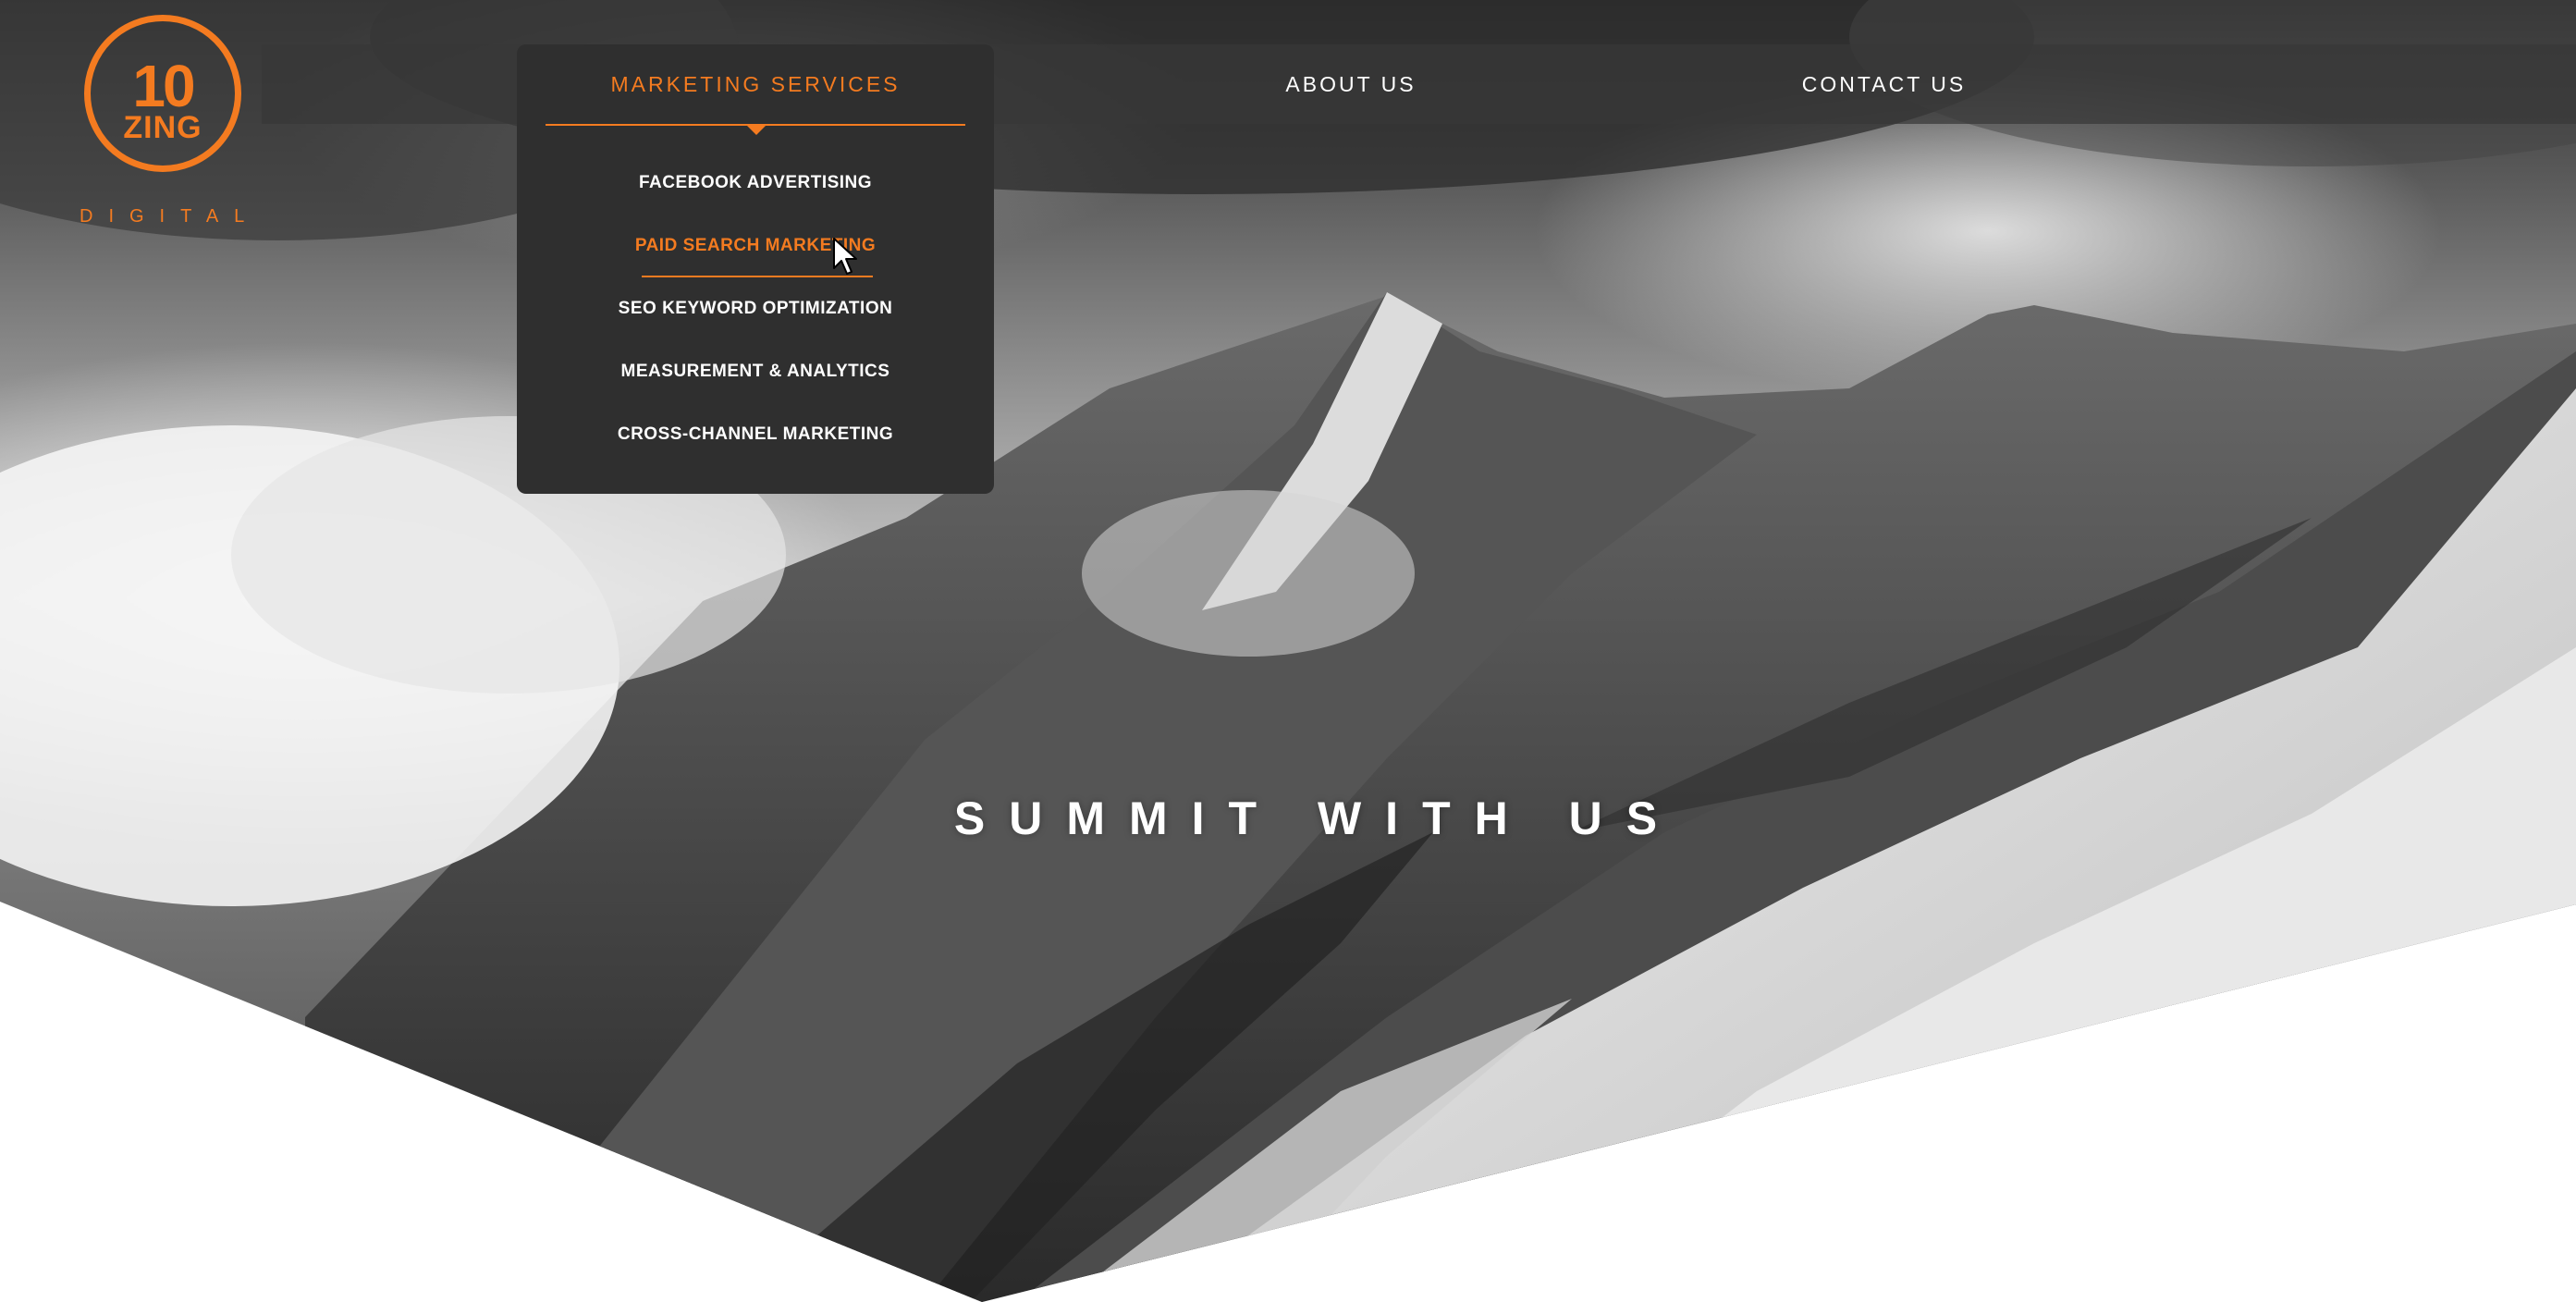  I want to click on menu-item-paid-search-marketing: PAID SEARCH MARKETING, so click(755, 245).